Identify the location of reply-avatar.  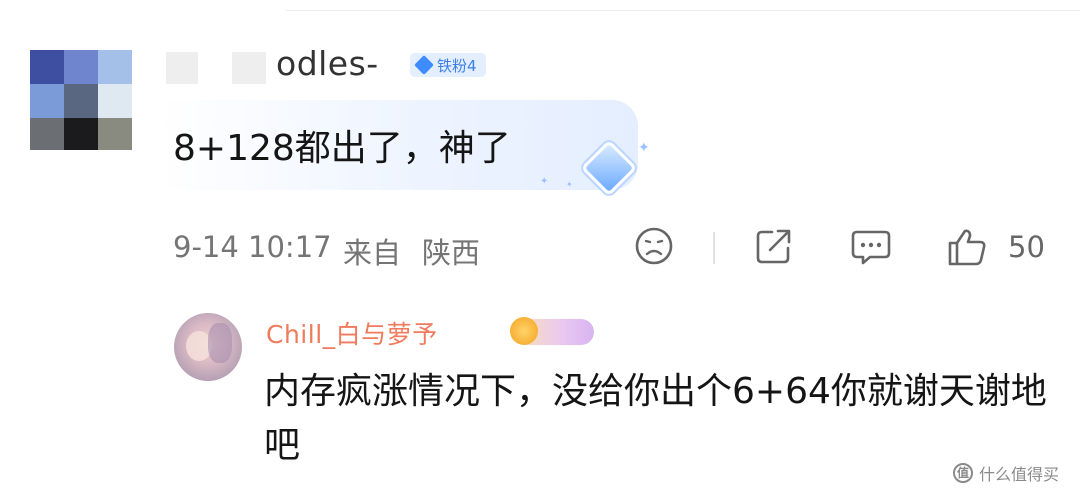
(208, 347).